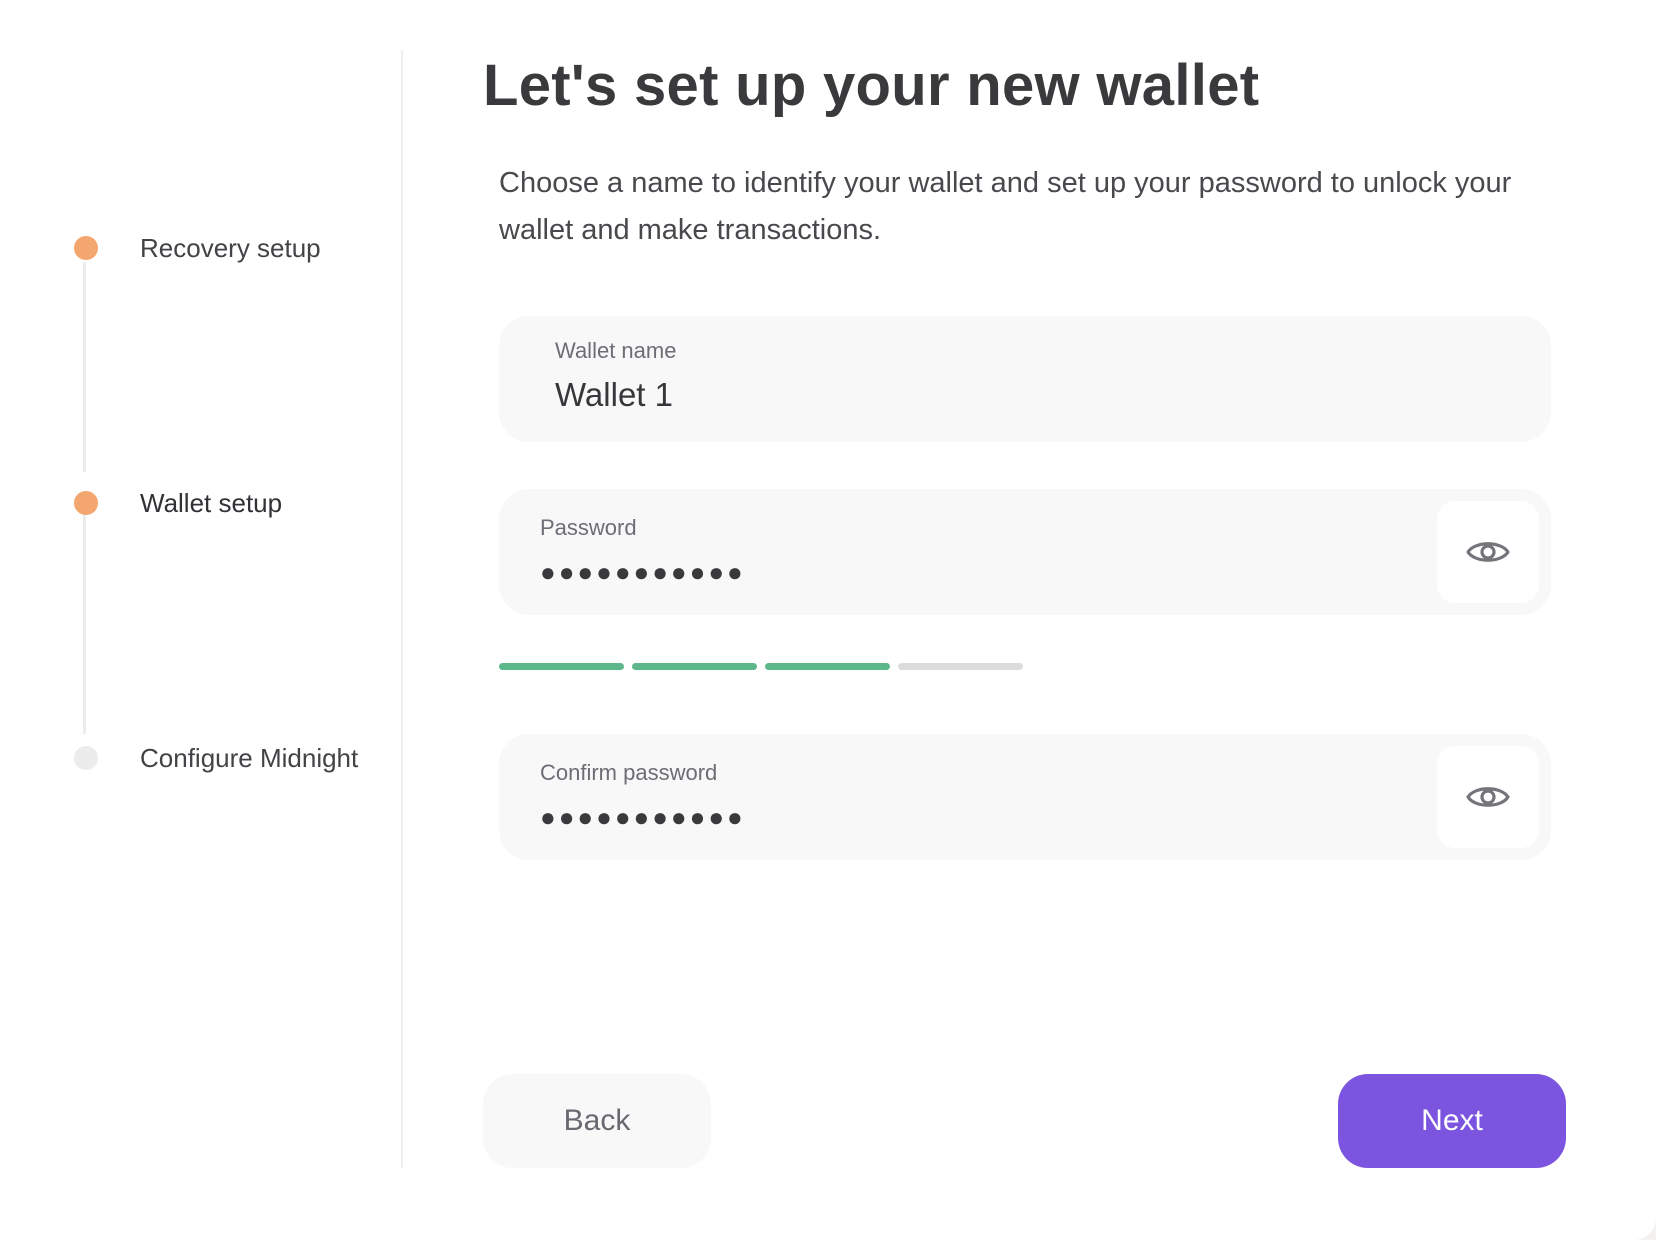  Describe the element at coordinates (1025, 552) in the screenshot. I see `password-field: Password ●●●●●●●●●●●` at that location.